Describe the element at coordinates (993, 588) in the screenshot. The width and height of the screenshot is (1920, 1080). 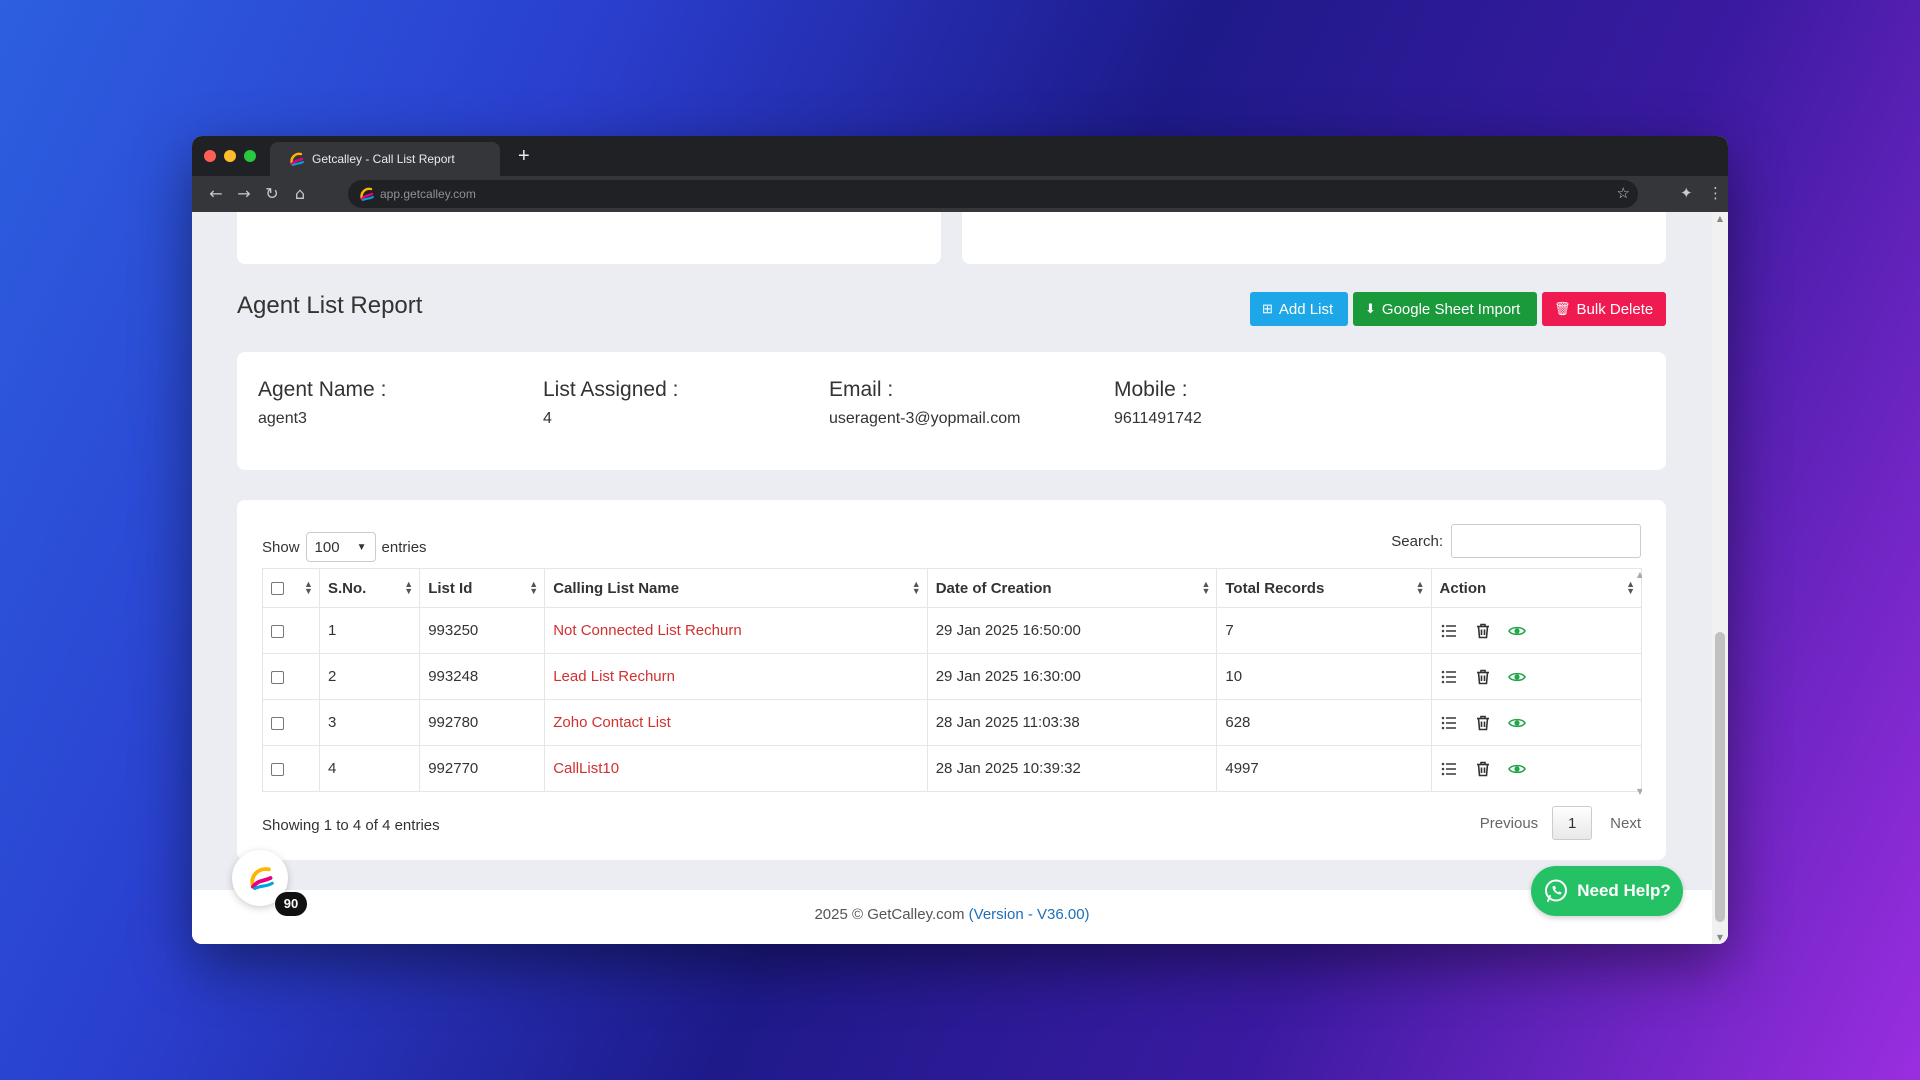
I see `column-label: Date of Creation` at that location.